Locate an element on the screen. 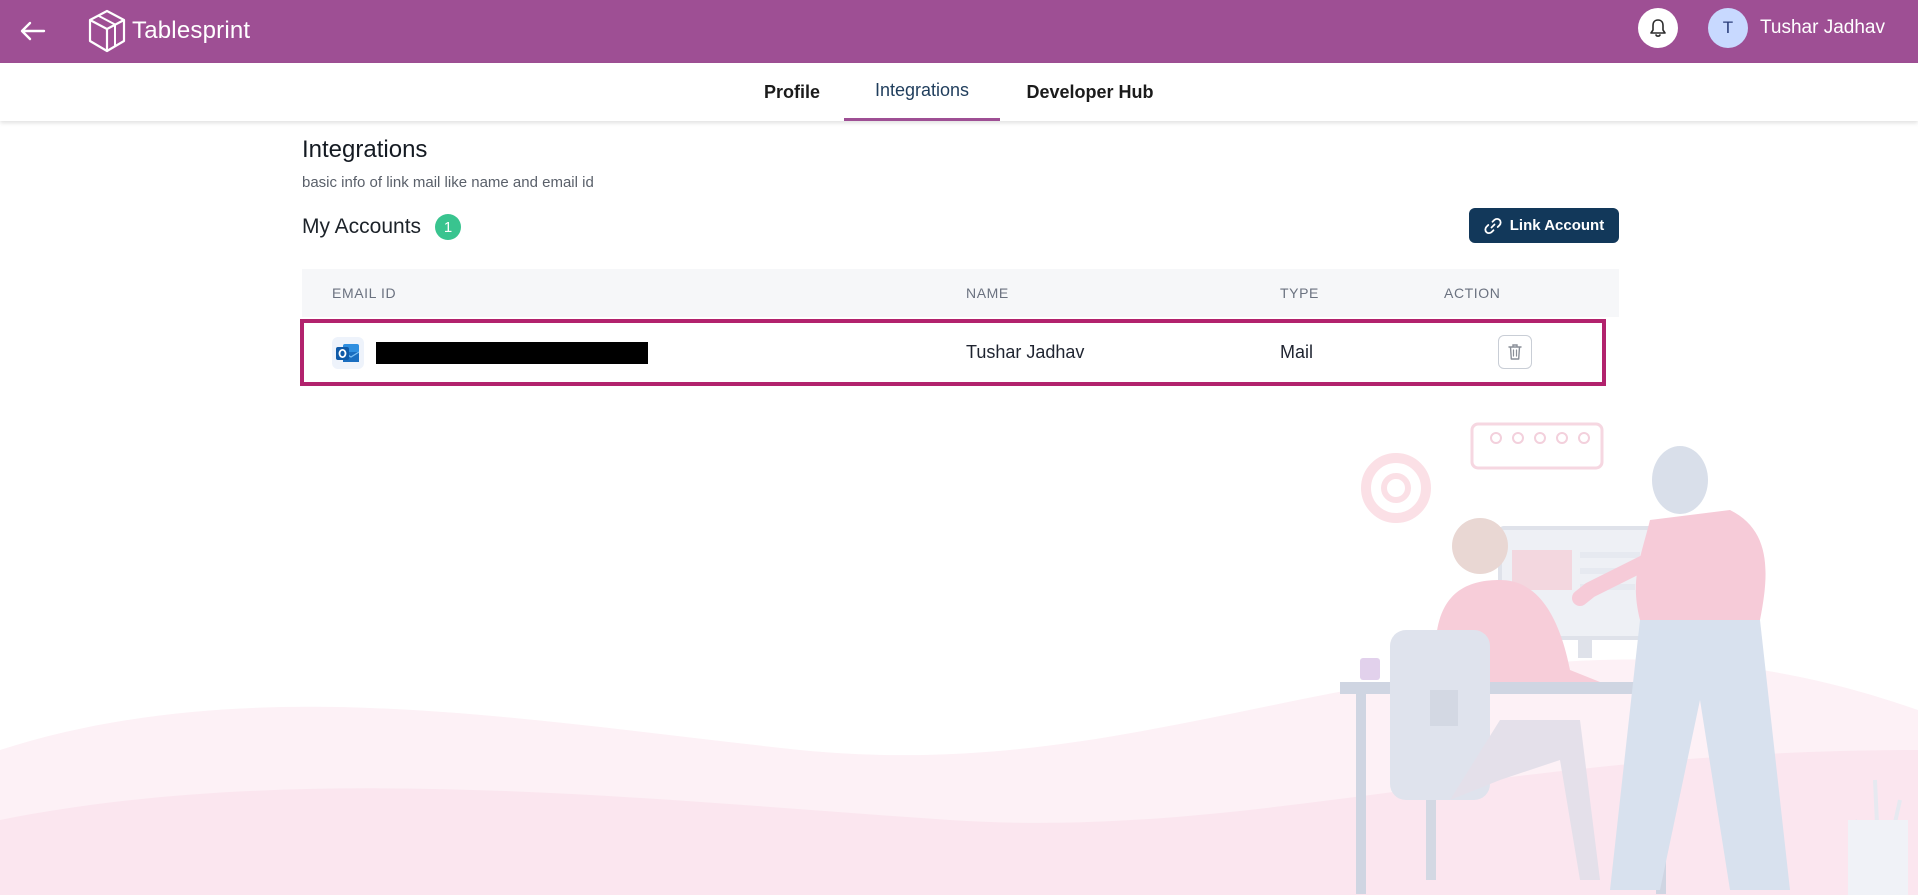  arrow-left-icon is located at coordinates (33, 31).